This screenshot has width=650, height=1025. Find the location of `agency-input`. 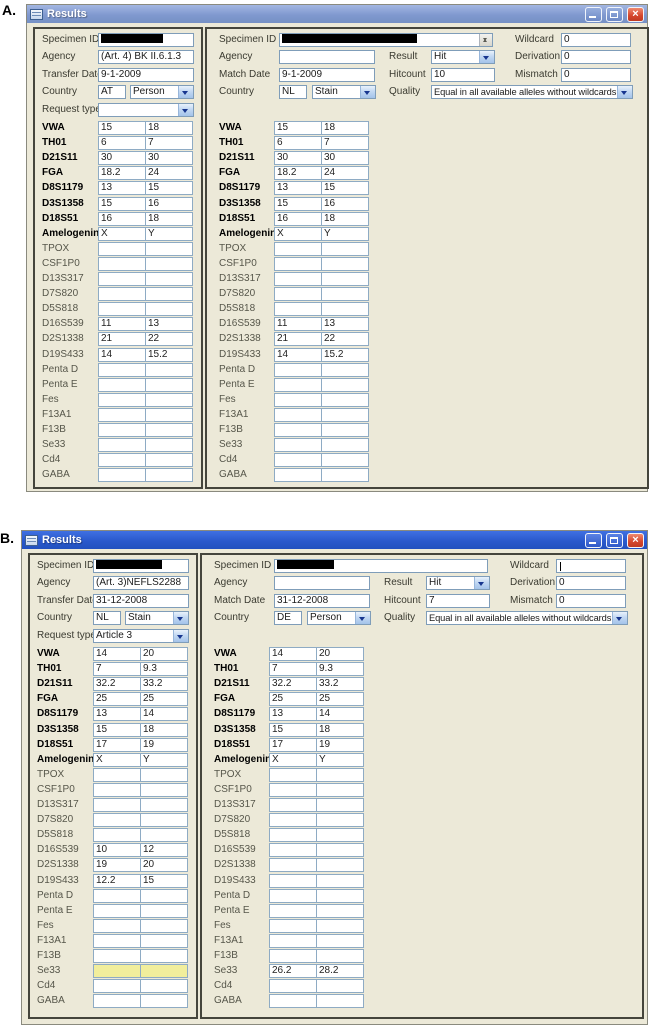

agency-input is located at coordinates (322, 583).